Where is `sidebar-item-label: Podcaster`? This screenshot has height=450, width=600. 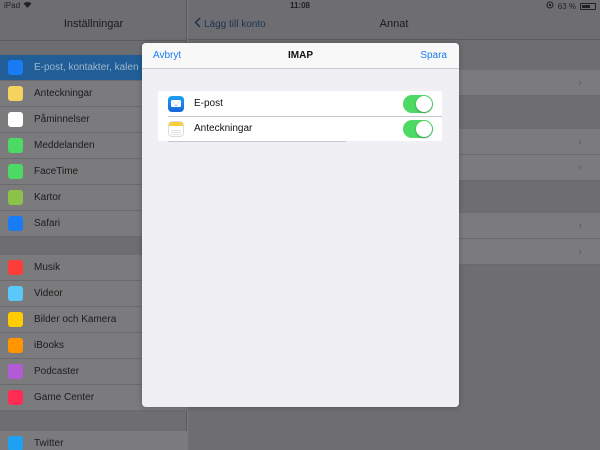
sidebar-item-label: Podcaster is located at coordinates (57, 371).